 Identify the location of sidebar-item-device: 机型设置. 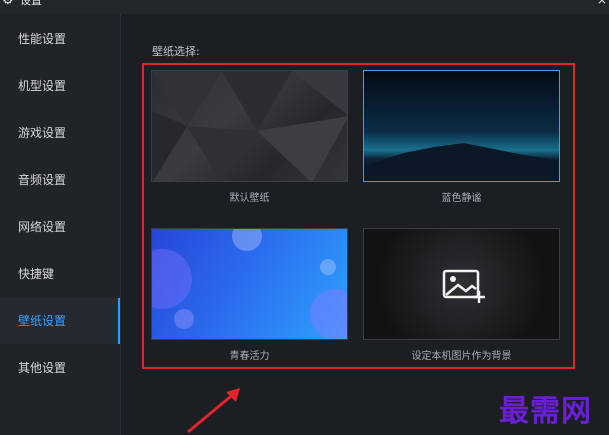
(60, 86).